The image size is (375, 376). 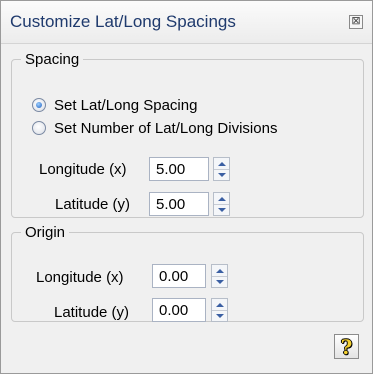 I want to click on radio-label: Set Number of Lat/Long Divisions, so click(x=166, y=128).